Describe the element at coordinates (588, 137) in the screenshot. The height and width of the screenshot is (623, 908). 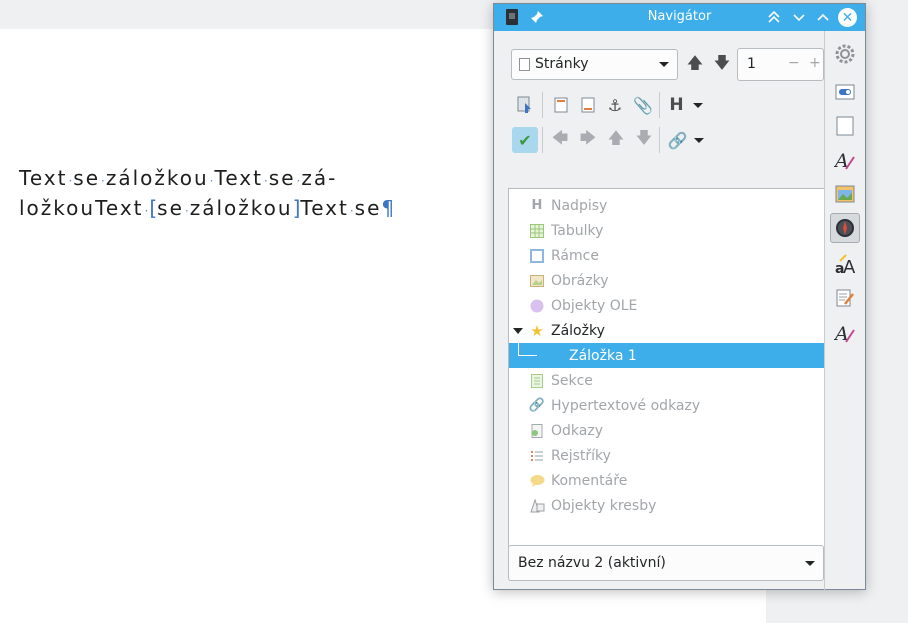
I see `arrow-right-icon: 🡆` at that location.